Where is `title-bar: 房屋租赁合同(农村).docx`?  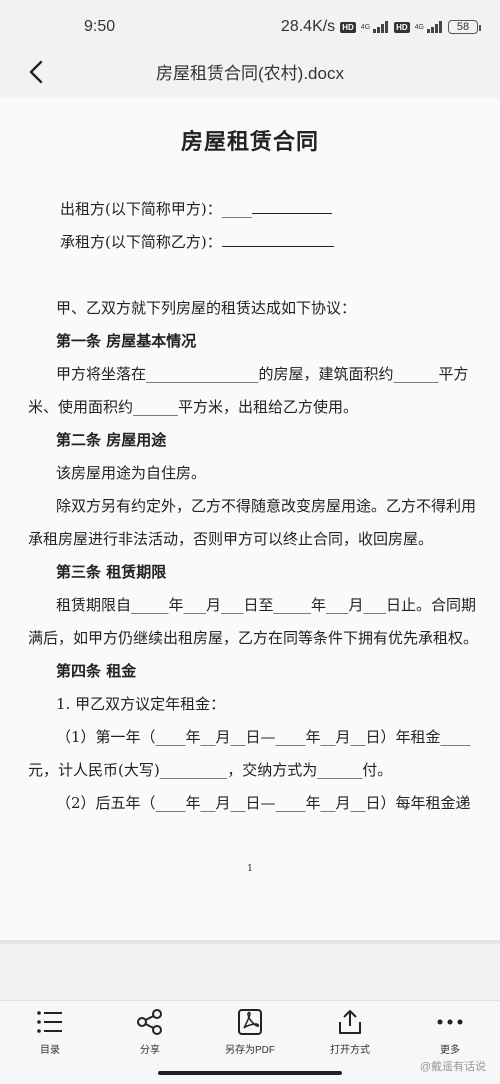
title-bar: 房屋租赁合同(农村).docx is located at coordinates (250, 77).